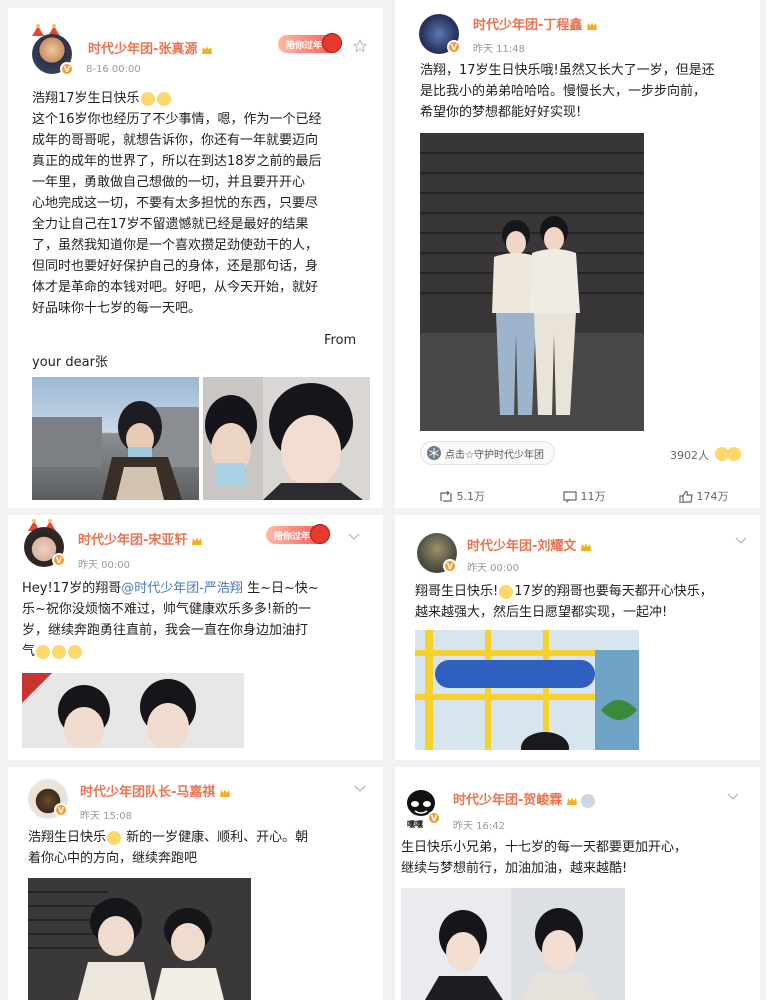 The height and width of the screenshot is (1000, 766). What do you see at coordinates (493, 568) in the screenshot?
I see `post-time: 昨天 00:00` at bounding box center [493, 568].